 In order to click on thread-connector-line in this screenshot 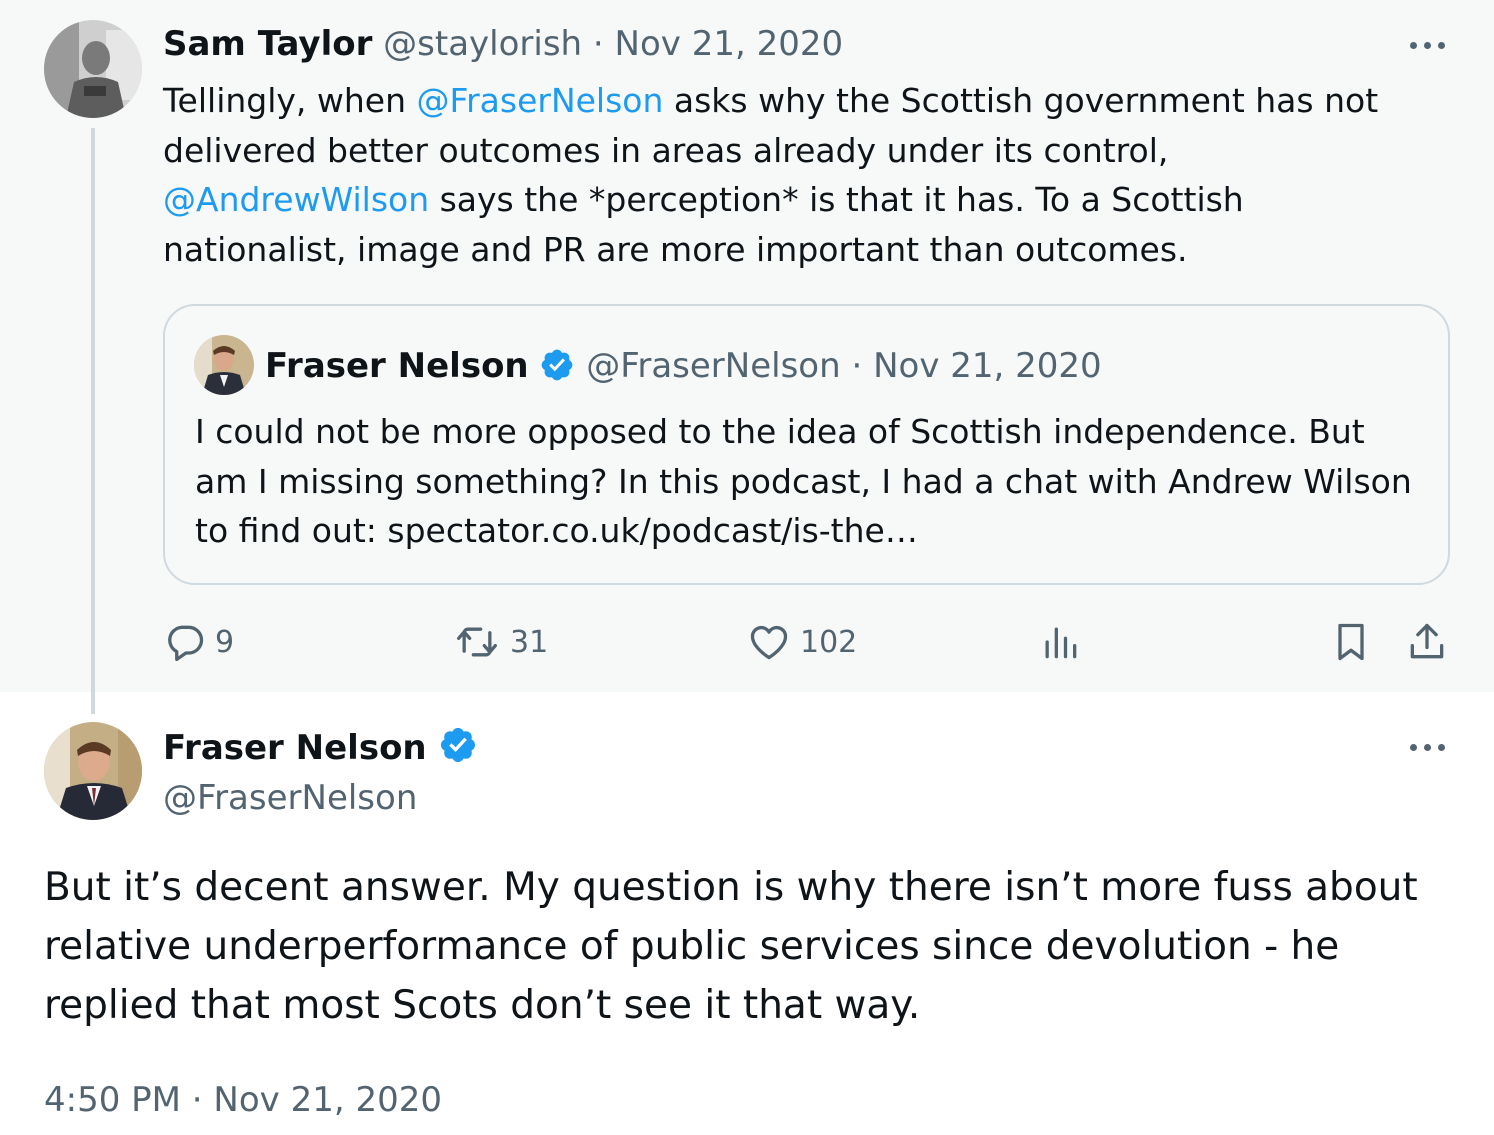, I will do `click(93, 421)`.